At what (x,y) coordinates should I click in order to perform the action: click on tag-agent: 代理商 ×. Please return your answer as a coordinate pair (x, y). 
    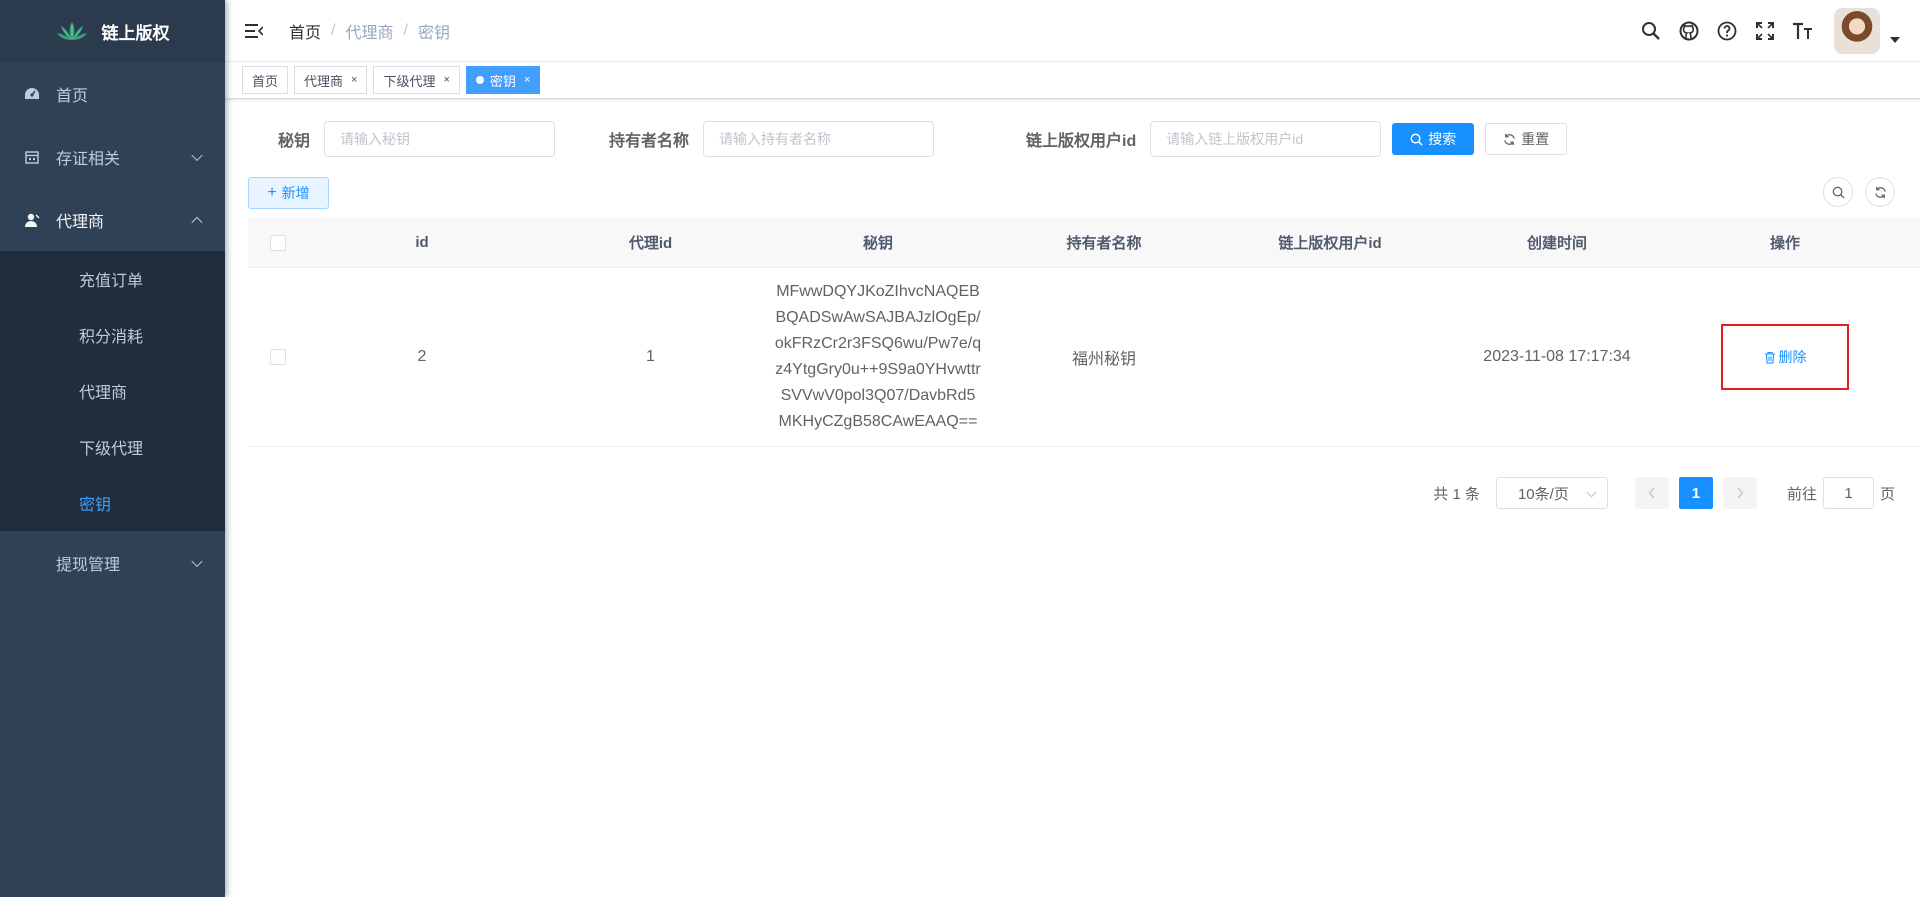
    Looking at the image, I should click on (331, 80).